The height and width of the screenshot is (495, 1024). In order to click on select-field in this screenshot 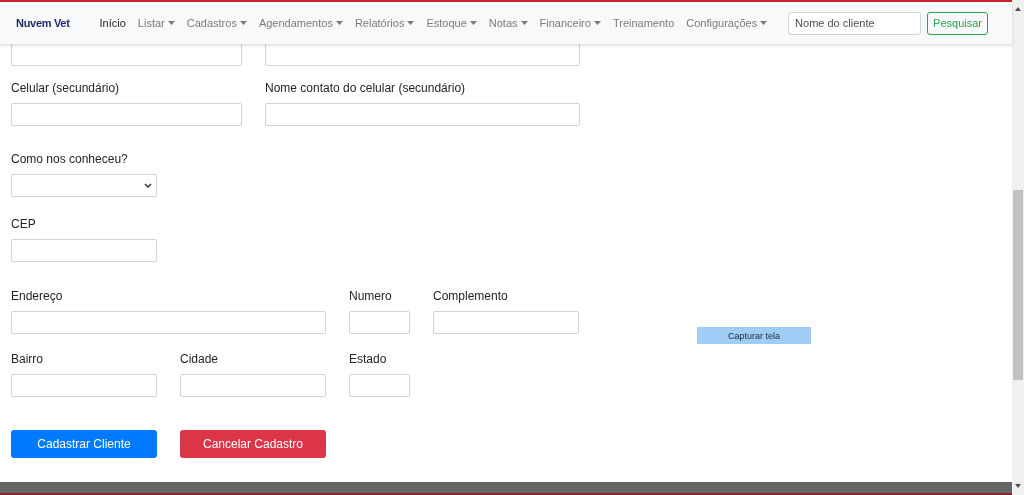, I will do `click(84, 185)`.